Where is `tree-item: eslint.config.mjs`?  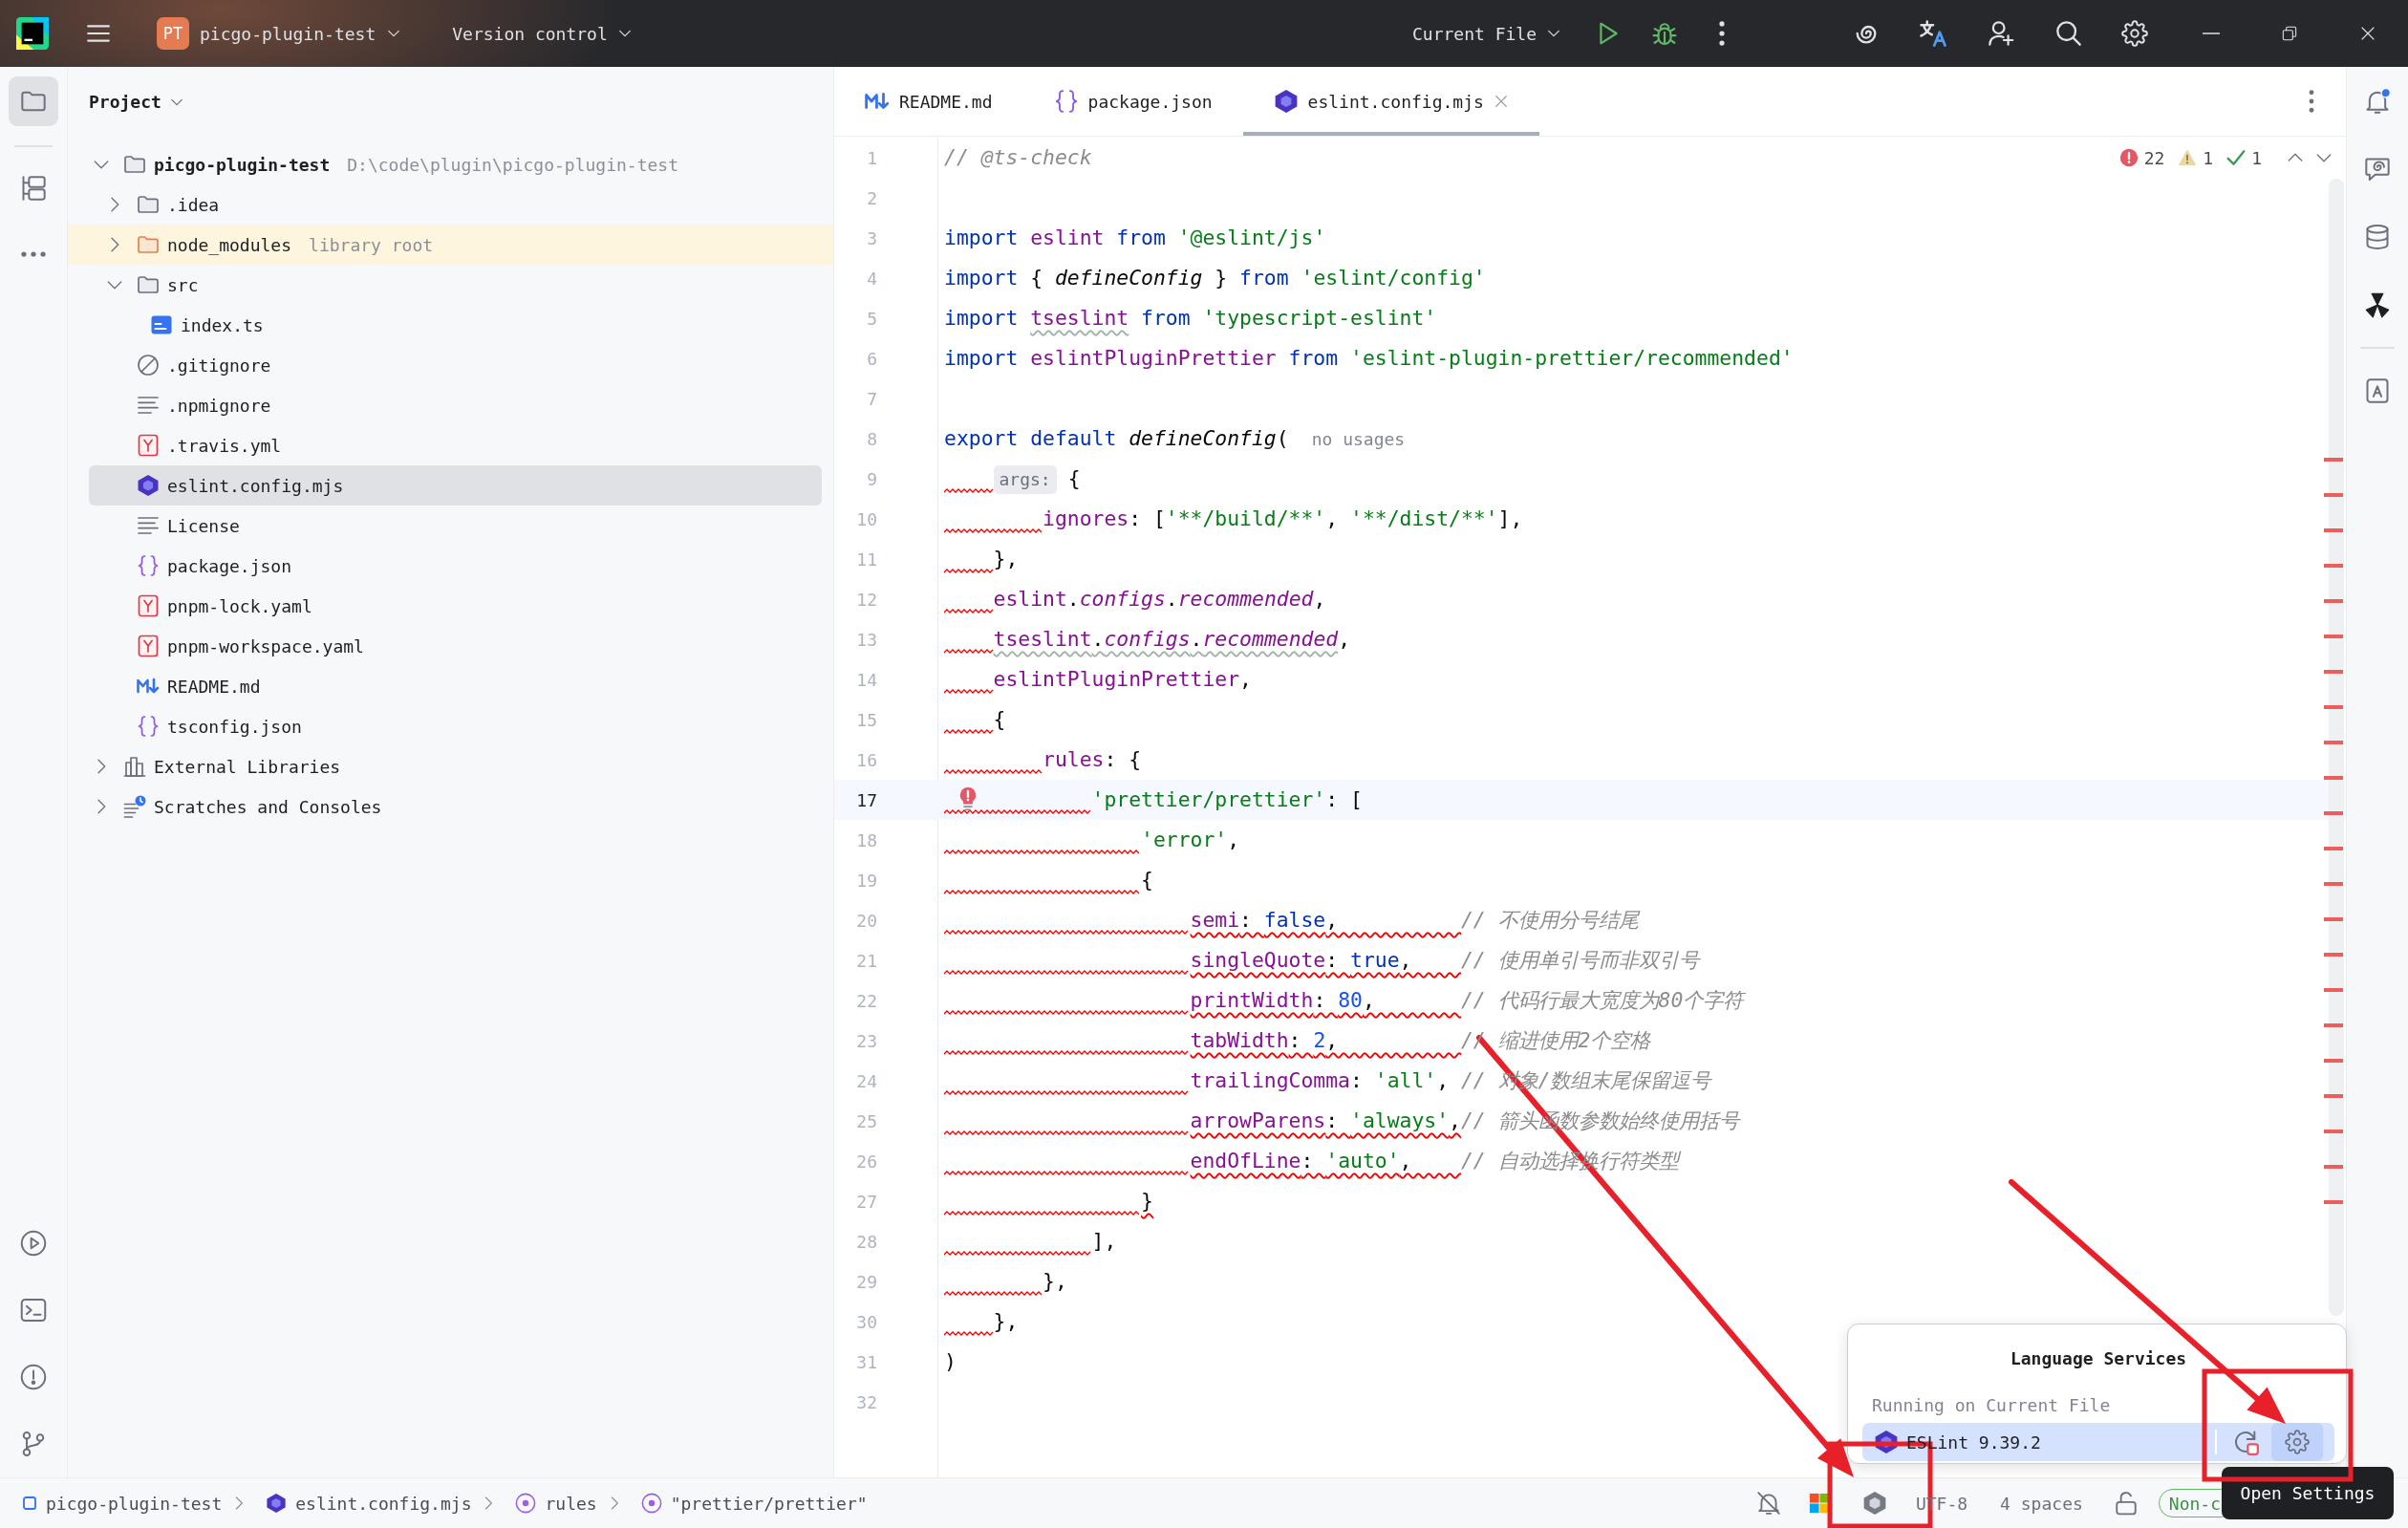
tree-item: eslint.config.mjs is located at coordinates (456, 485).